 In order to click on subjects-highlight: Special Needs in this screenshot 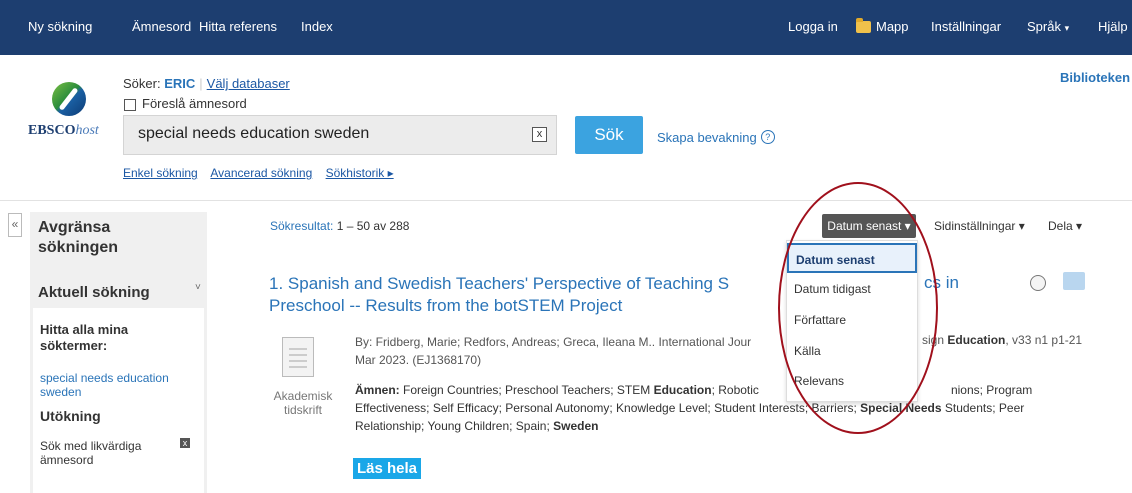, I will do `click(901, 408)`.